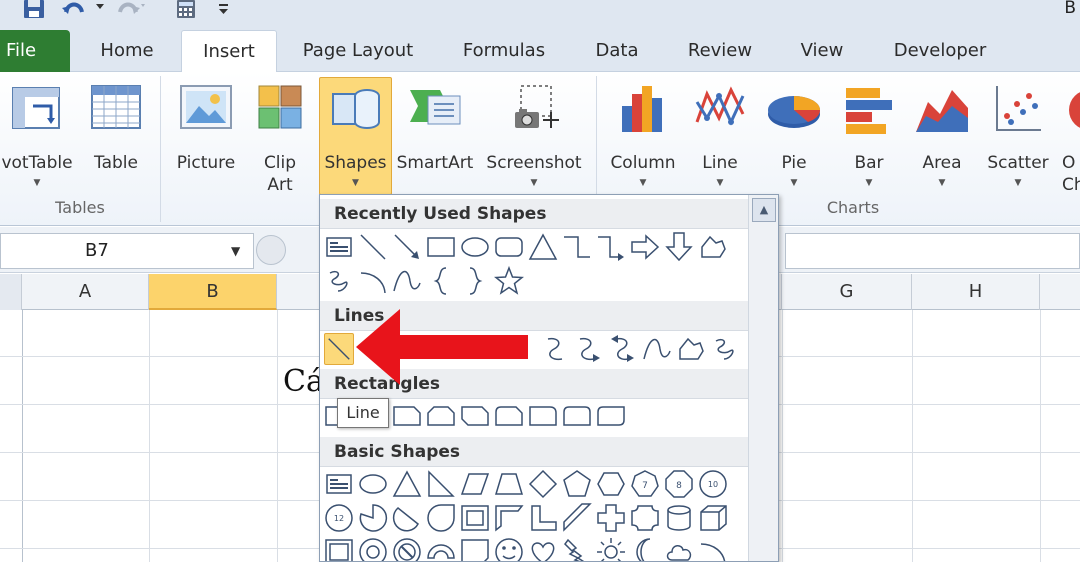 The image size is (1080, 562). I want to click on diagonal-stripe-shape, so click(577, 518).